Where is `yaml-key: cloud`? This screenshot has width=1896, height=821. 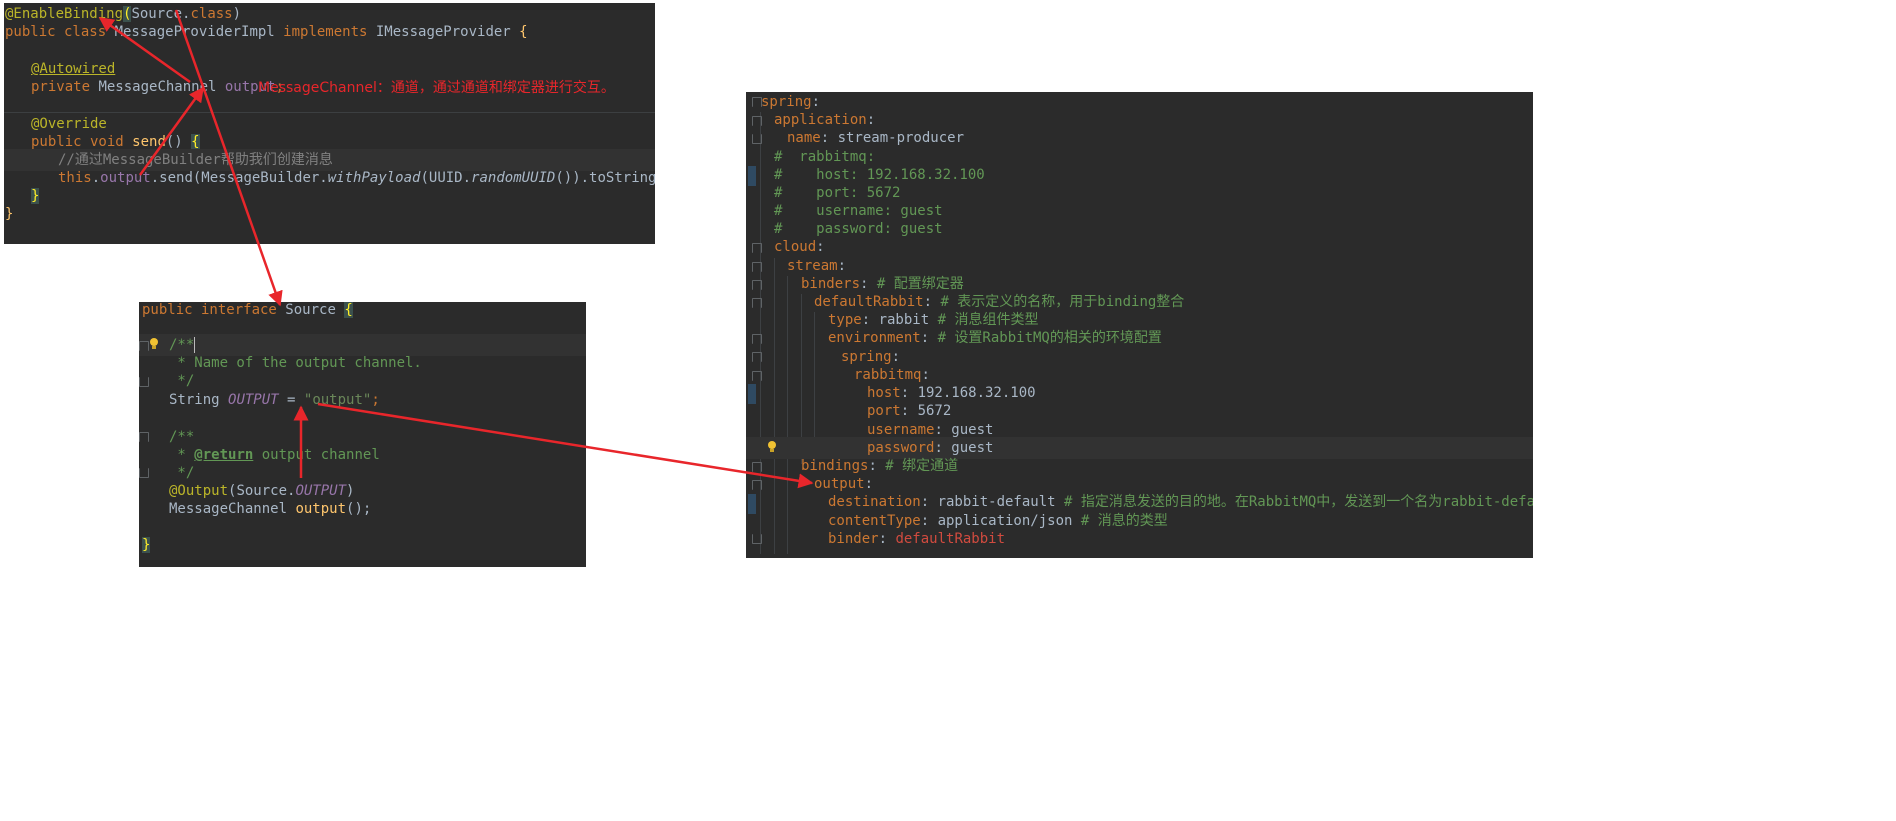
yaml-key: cloud is located at coordinates (795, 247).